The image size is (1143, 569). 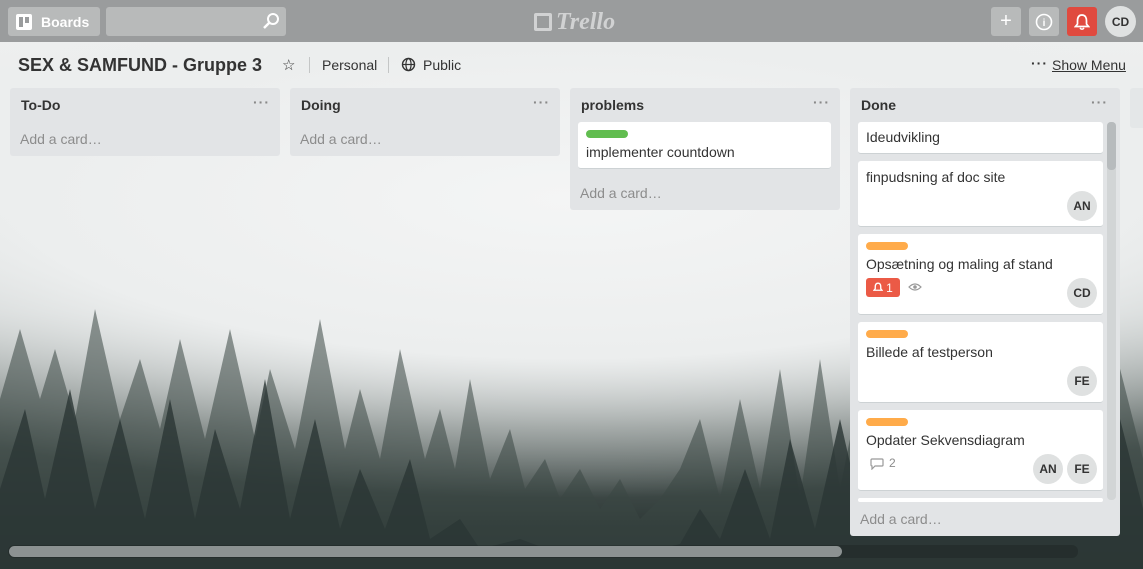 I want to click on card-label-green, so click(x=607, y=134).